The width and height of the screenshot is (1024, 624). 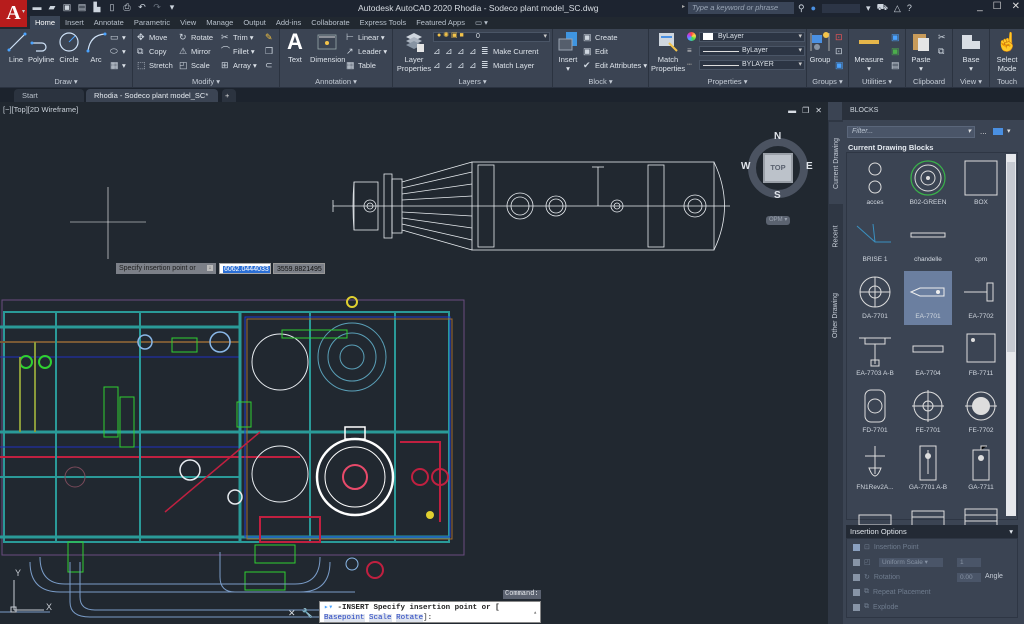 I want to click on doc-tab-start: Start, so click(x=49, y=95).